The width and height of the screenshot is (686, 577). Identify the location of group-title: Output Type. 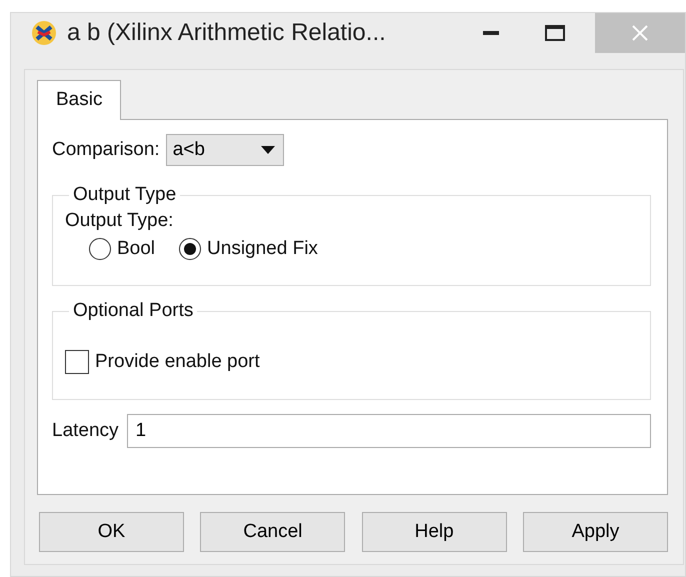
(125, 195).